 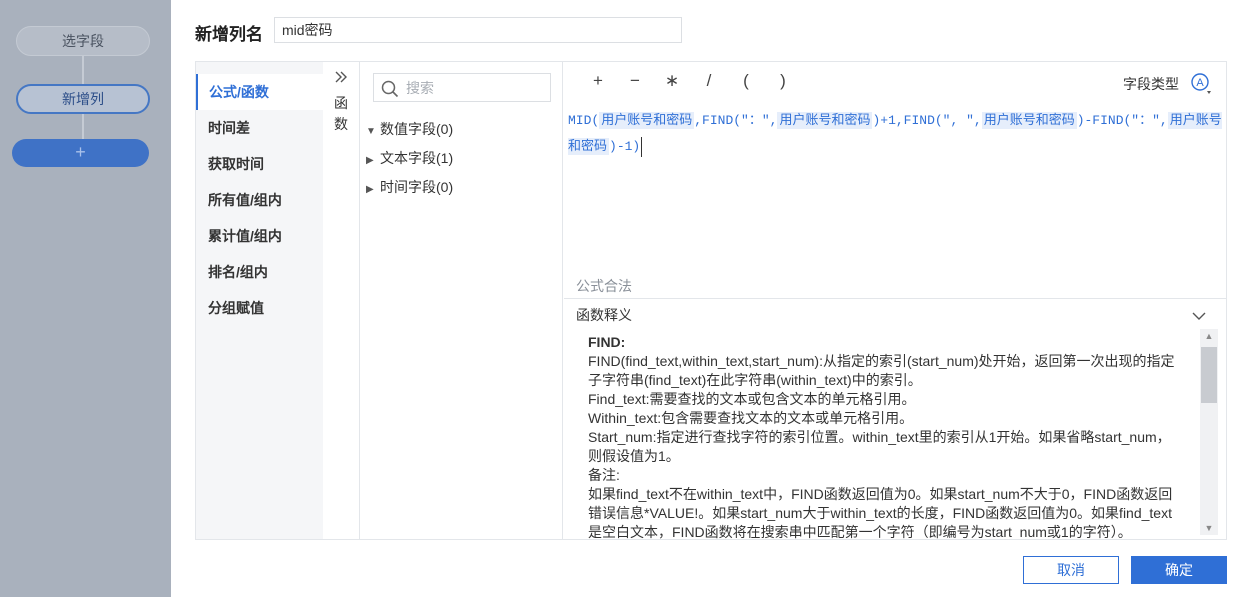 What do you see at coordinates (83, 41) in the screenshot?
I see `flow-node-select-fields: 选字段` at bounding box center [83, 41].